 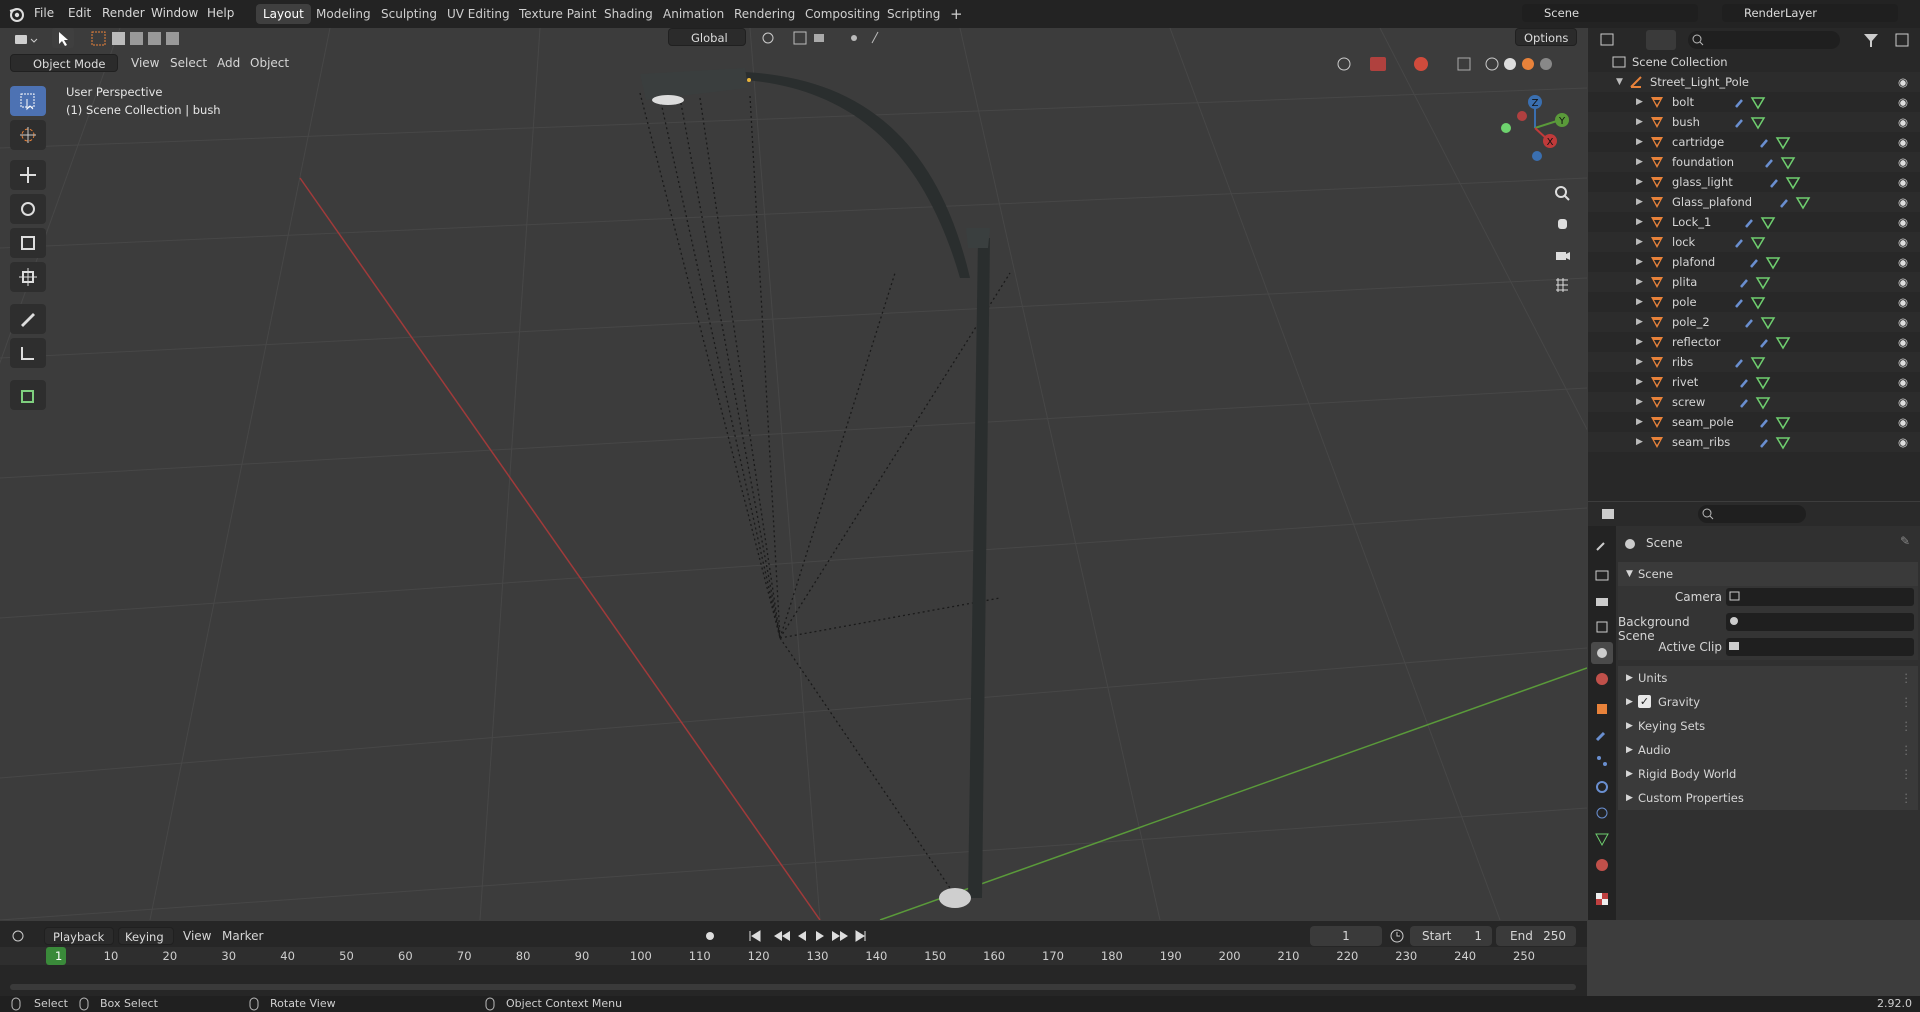 I want to click on playback-dropdown: Playback, so click(x=79, y=936).